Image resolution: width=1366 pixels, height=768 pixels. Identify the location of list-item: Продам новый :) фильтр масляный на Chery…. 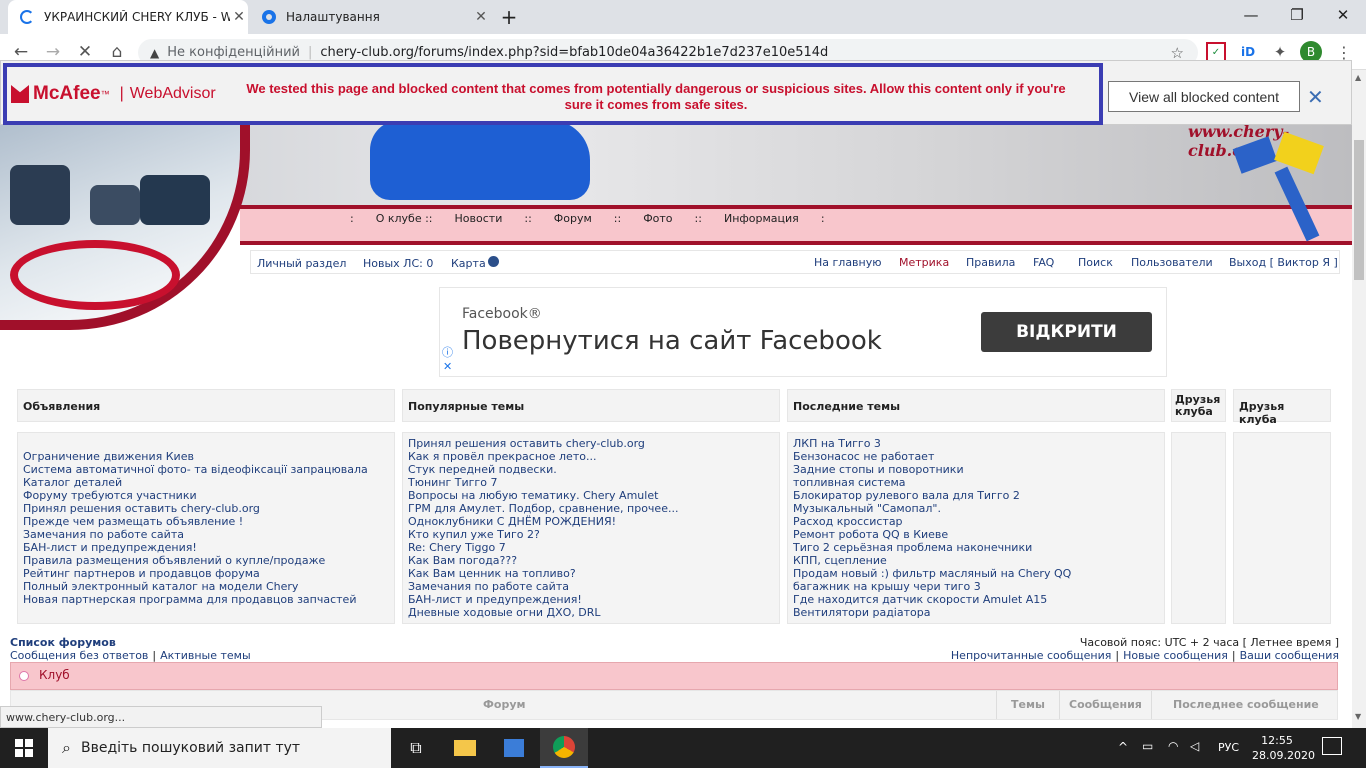
(976, 573).